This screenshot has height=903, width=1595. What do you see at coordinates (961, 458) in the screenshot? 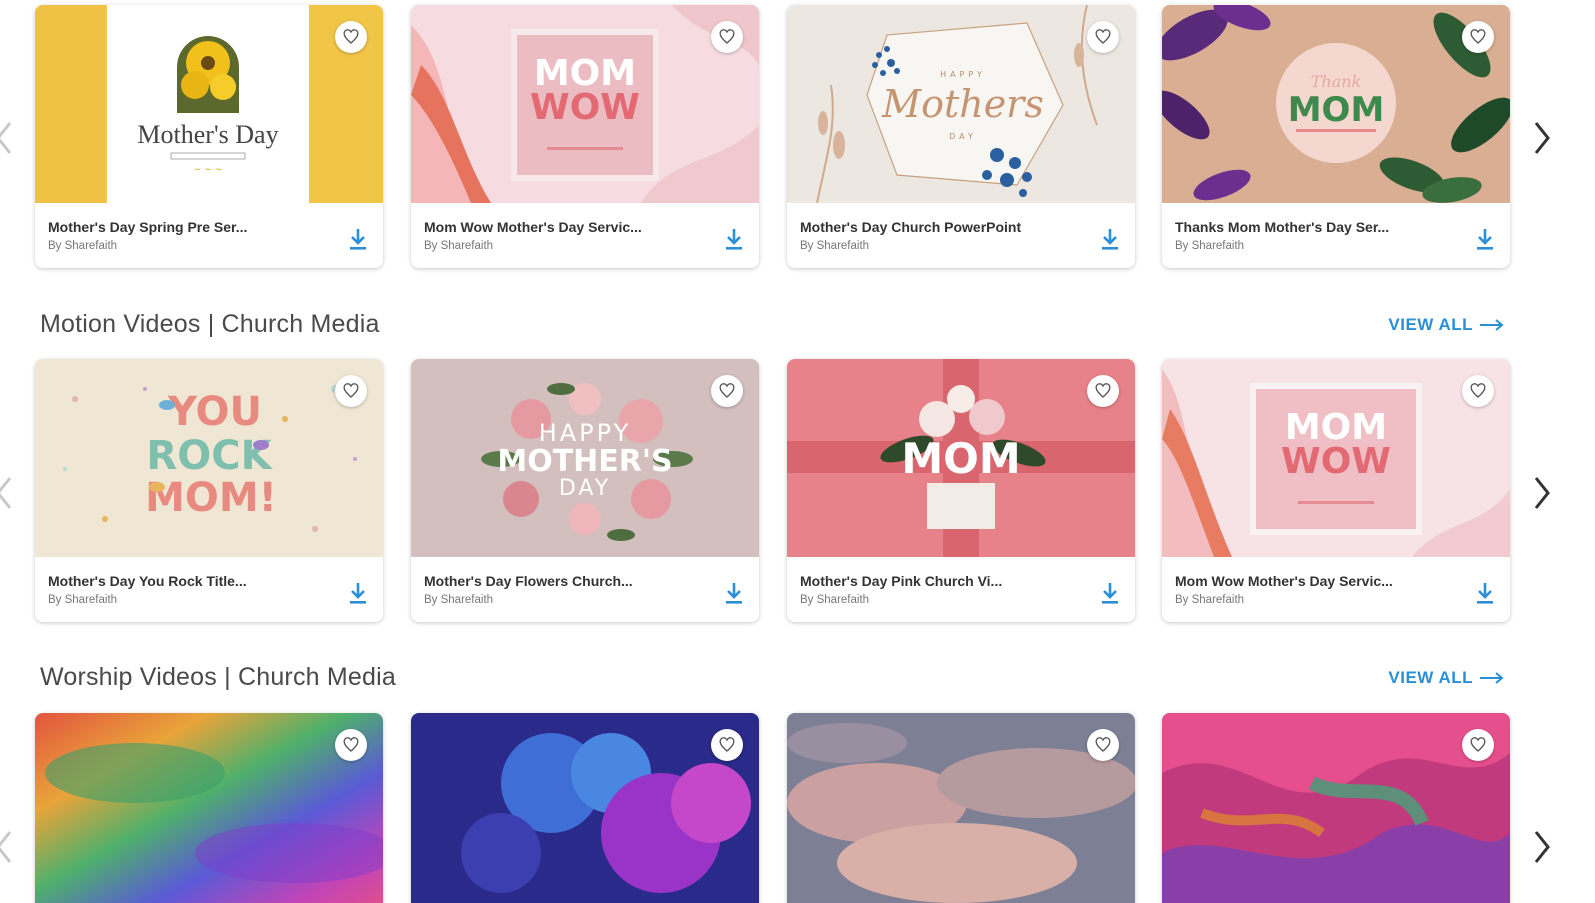
I see `card-thumbnail: MOM` at bounding box center [961, 458].